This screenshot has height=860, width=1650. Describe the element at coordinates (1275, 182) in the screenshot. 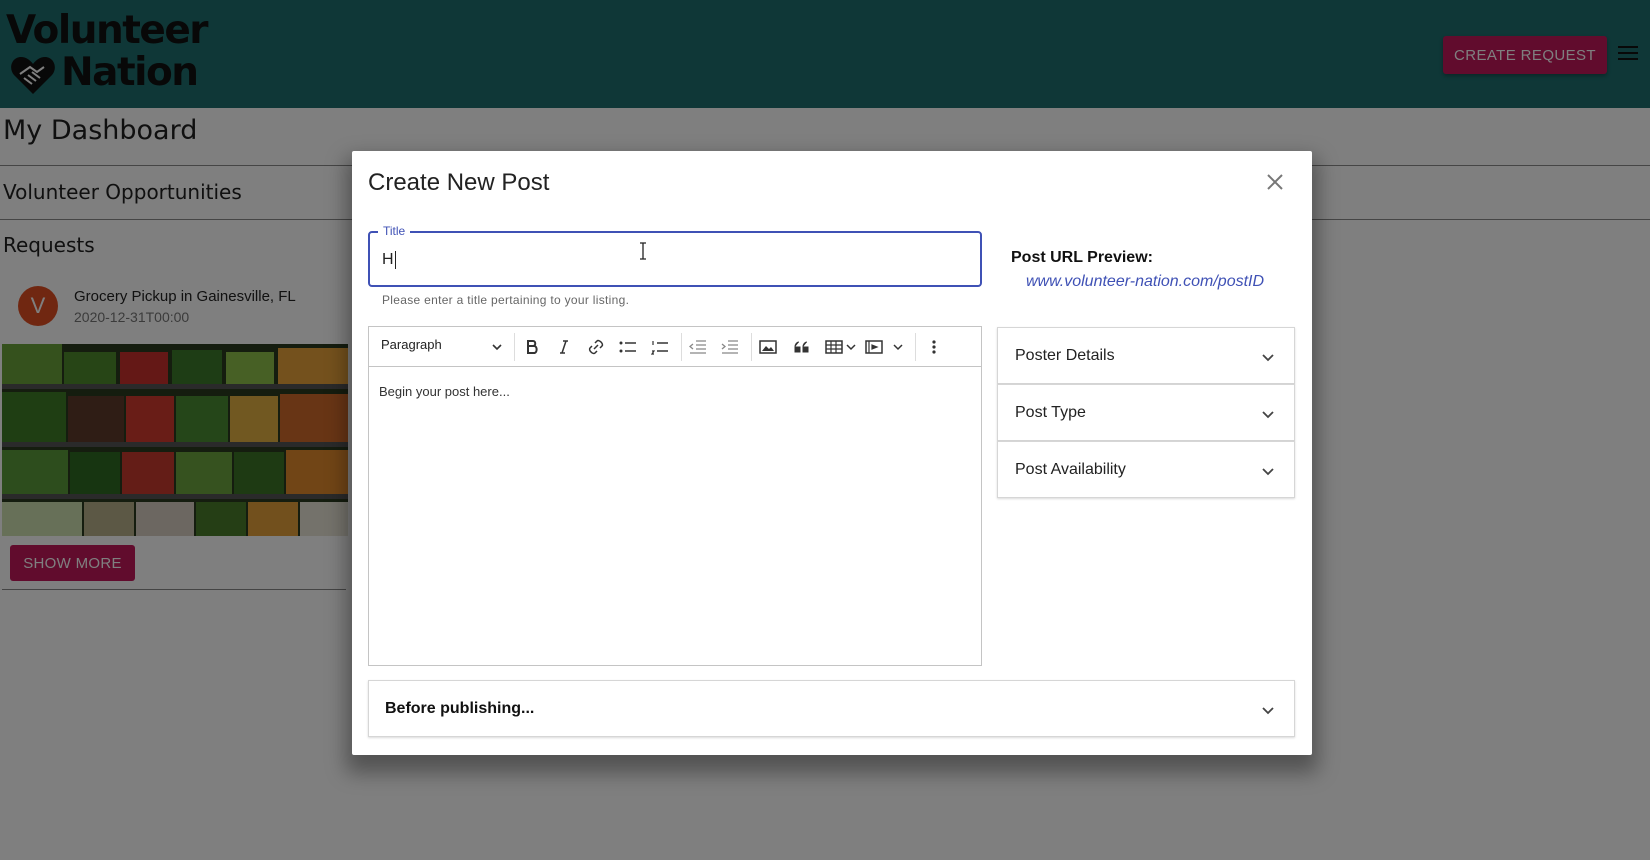

I see `close-icon` at that location.